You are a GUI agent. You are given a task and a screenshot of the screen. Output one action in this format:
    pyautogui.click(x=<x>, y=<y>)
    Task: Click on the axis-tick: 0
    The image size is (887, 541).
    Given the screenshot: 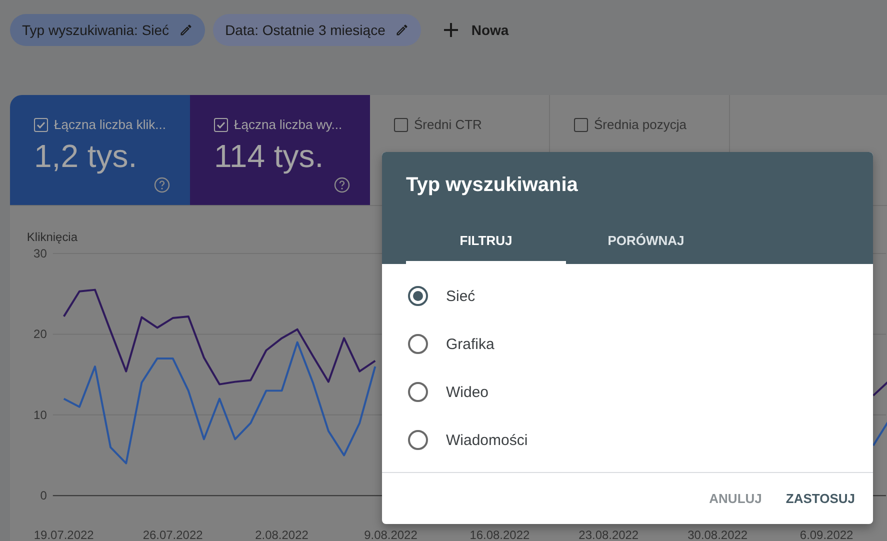 What is the action you would take?
    pyautogui.click(x=43, y=495)
    